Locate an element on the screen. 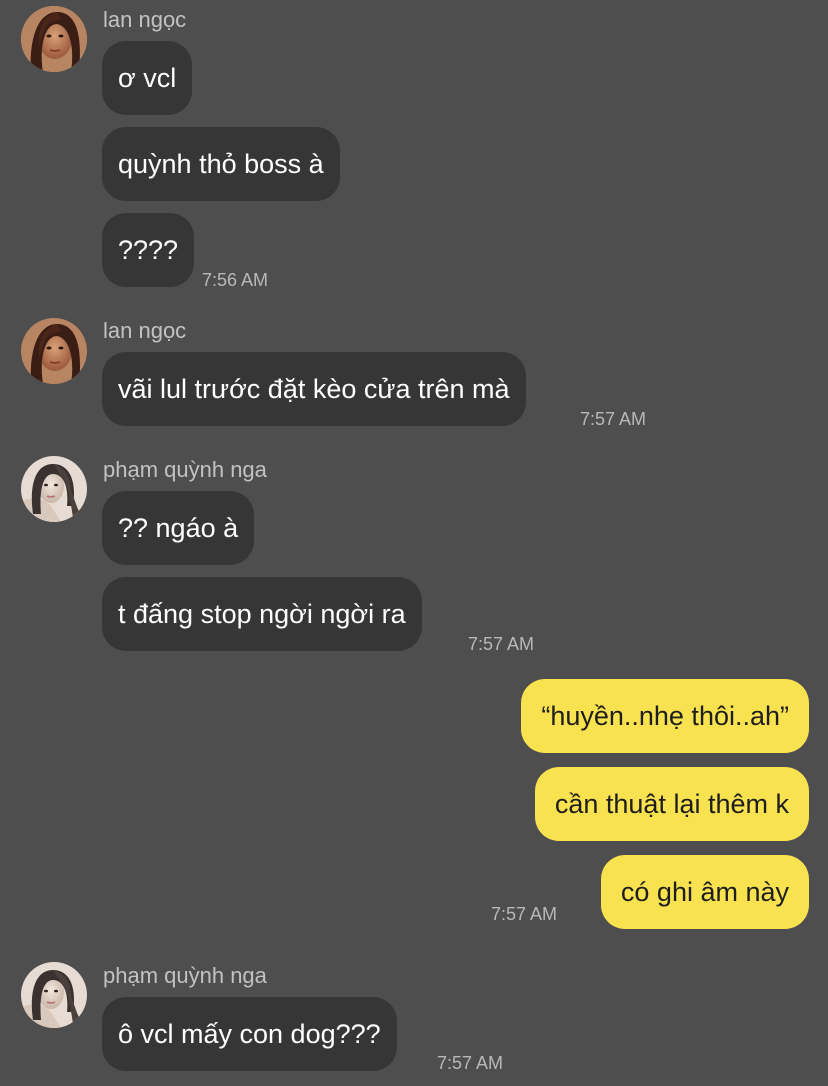  message-bubble: quỳnh thỏ boss à is located at coordinates (221, 164).